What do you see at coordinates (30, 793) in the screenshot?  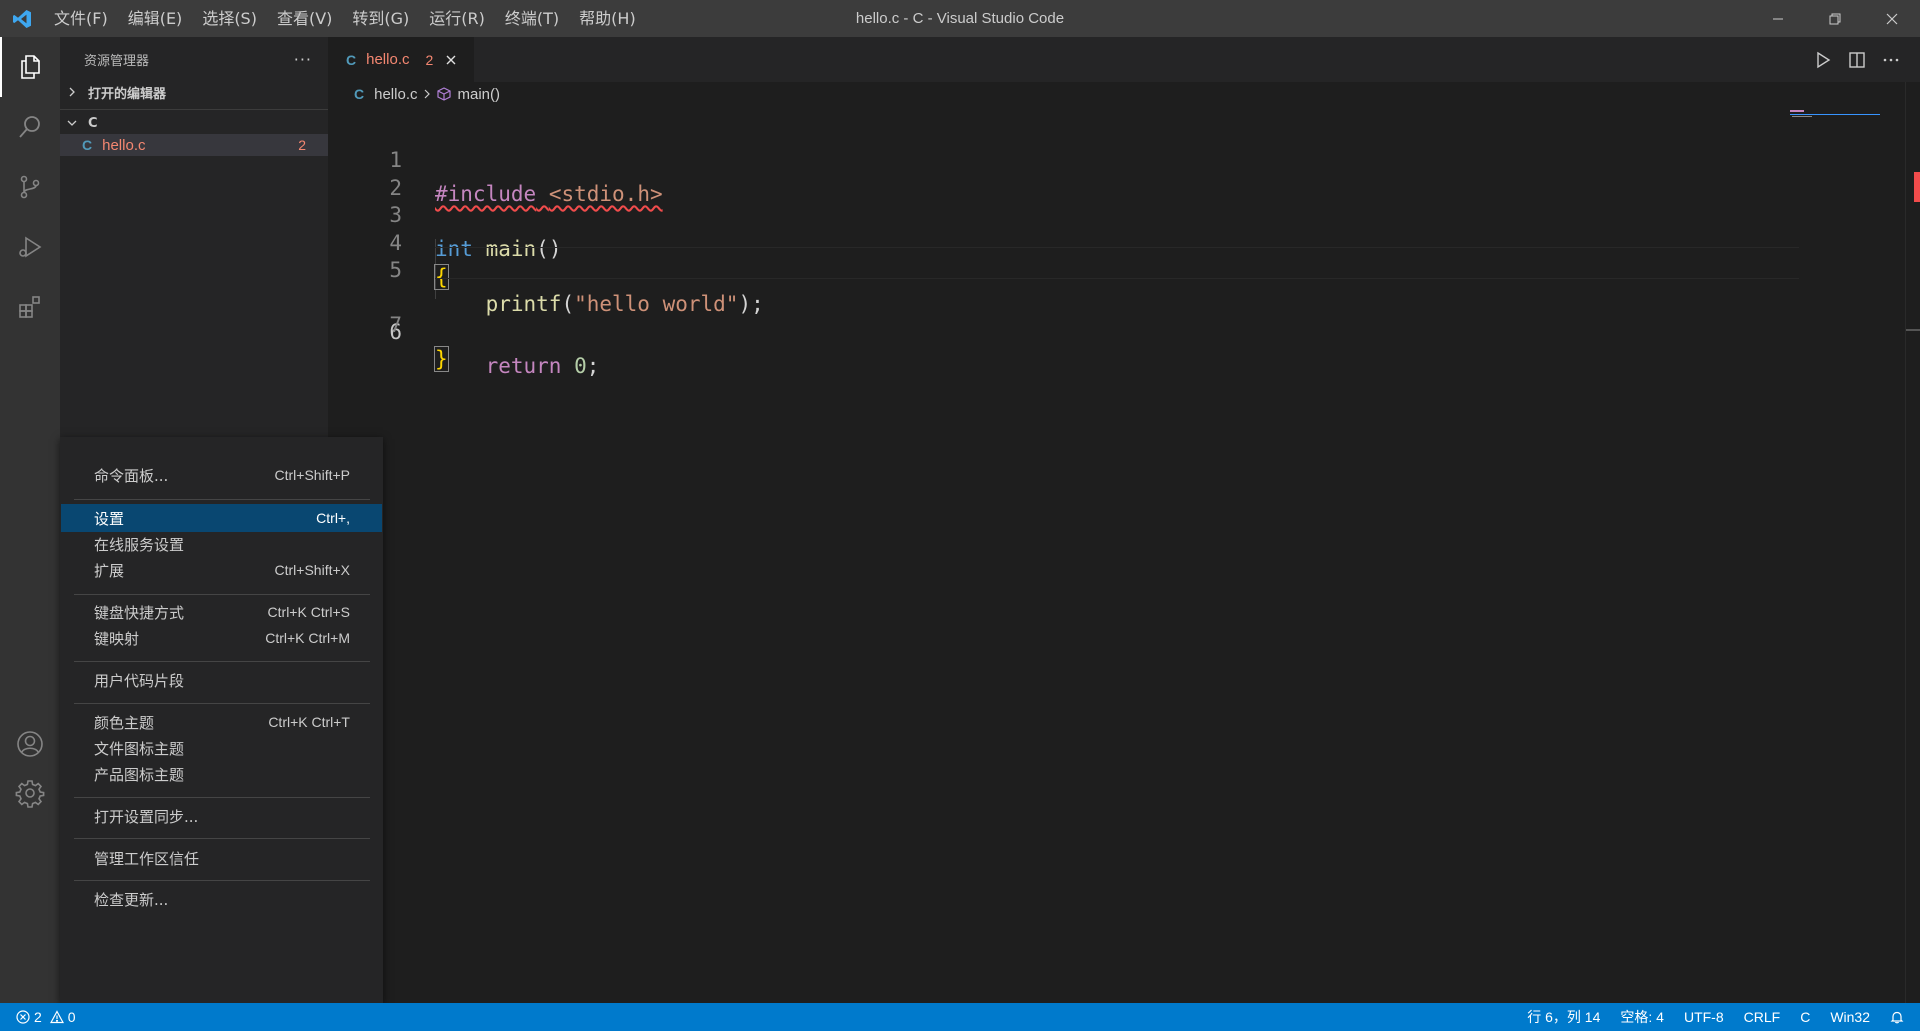 I see `manage-gear-icon` at bounding box center [30, 793].